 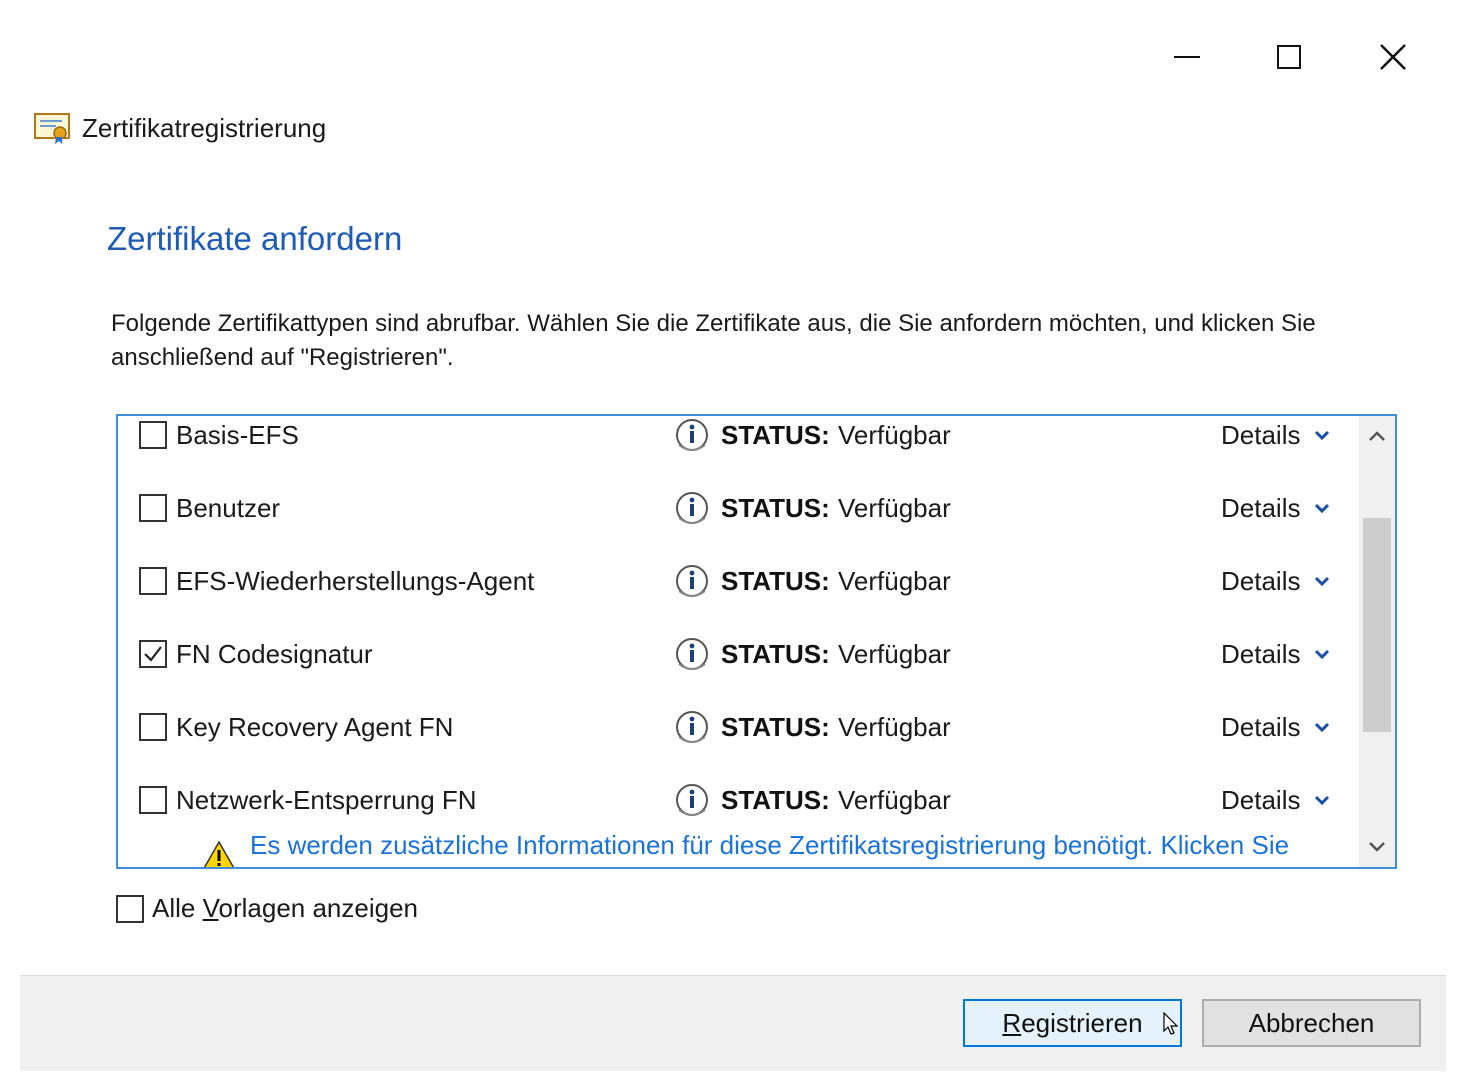 I want to click on dialog-footer: Registrieren Abbrechen, so click(x=733, y=1023).